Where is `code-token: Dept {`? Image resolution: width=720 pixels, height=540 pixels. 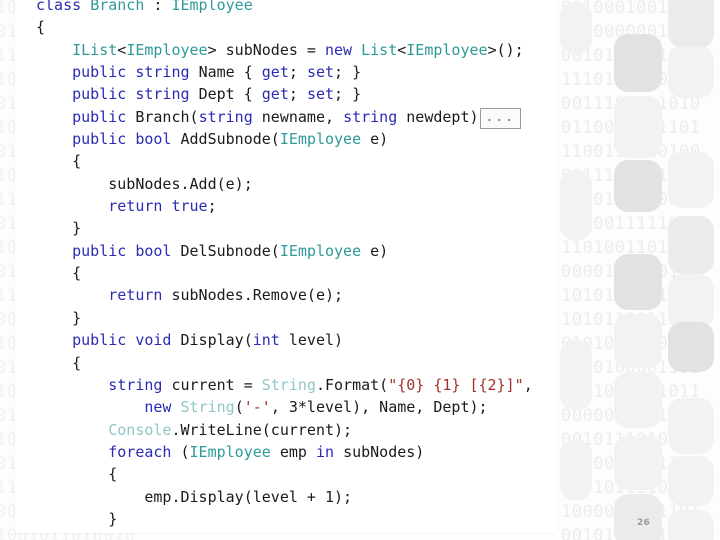 code-token: Dept { is located at coordinates (230, 94).